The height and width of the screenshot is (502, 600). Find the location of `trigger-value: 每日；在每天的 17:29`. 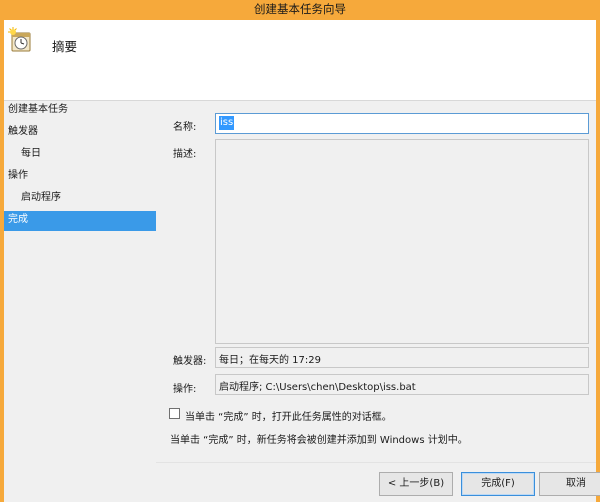

trigger-value: 每日；在每天的 17:29 is located at coordinates (402, 357).